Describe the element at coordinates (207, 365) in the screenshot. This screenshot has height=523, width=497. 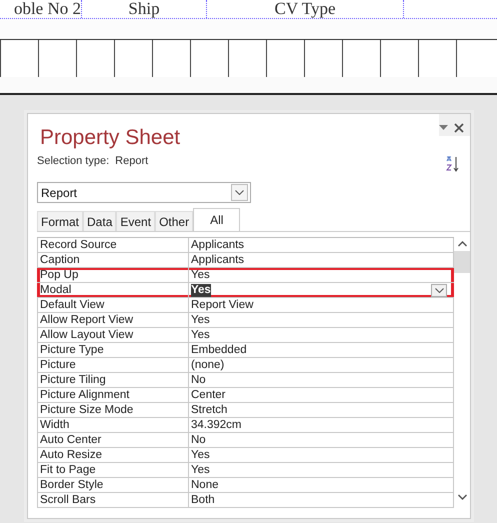
I see `property-value: (none)` at that location.